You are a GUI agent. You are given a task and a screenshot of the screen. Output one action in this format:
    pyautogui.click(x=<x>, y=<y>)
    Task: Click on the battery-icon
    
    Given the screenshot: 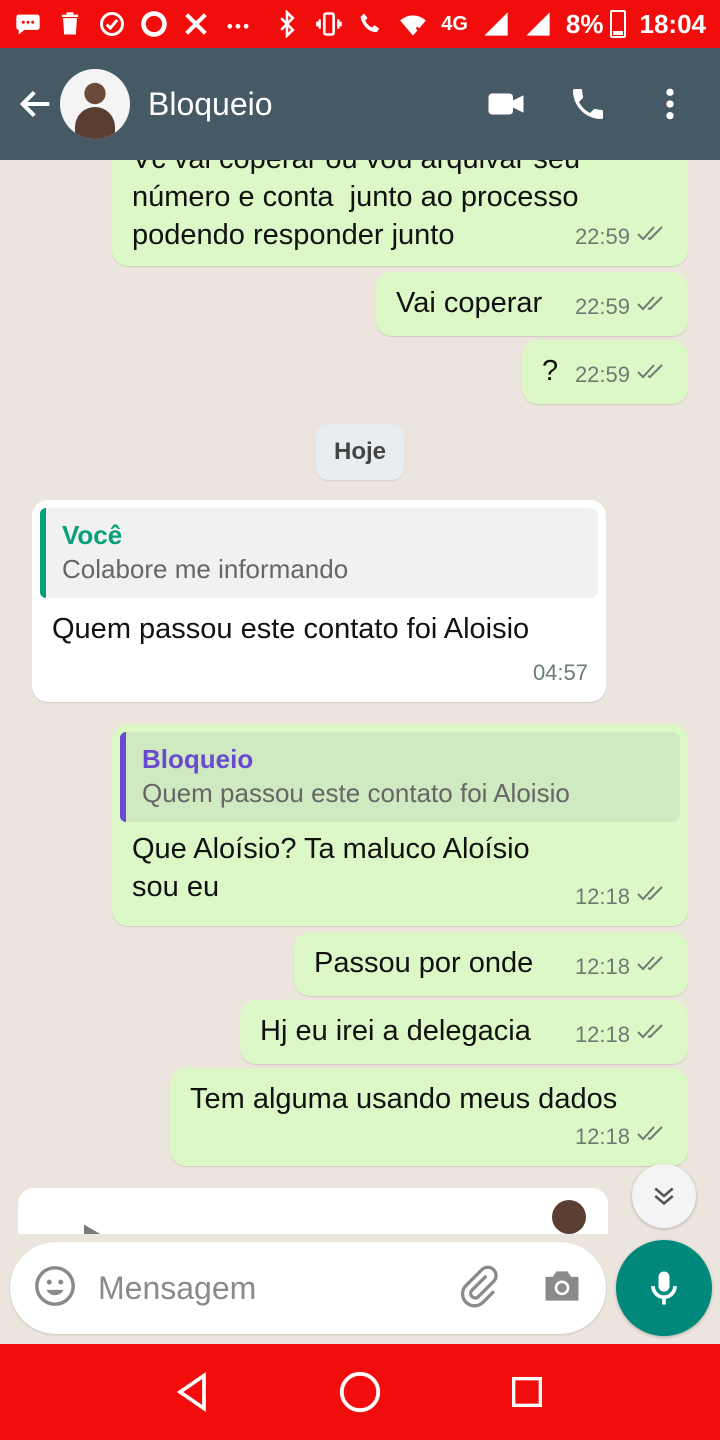 What is the action you would take?
    pyautogui.click(x=617, y=24)
    